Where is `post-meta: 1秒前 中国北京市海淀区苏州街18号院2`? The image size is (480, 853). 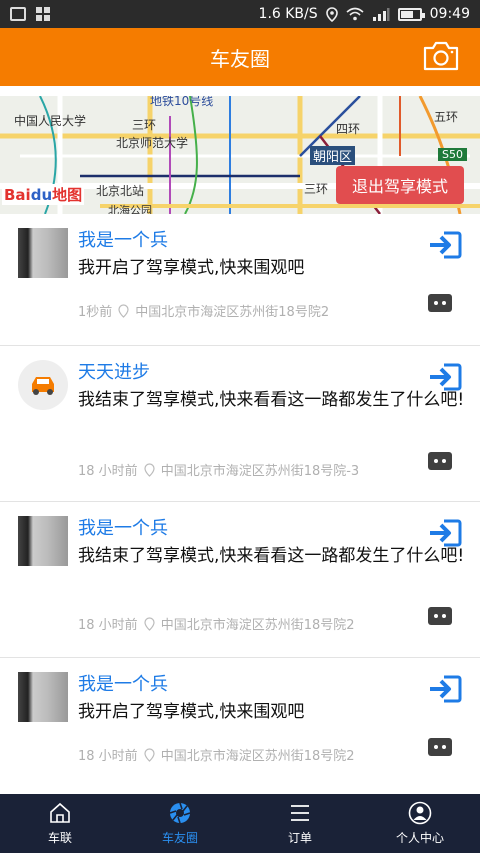 post-meta: 1秒前 中国北京市海淀区苏州街18号院2 is located at coordinates (203, 310).